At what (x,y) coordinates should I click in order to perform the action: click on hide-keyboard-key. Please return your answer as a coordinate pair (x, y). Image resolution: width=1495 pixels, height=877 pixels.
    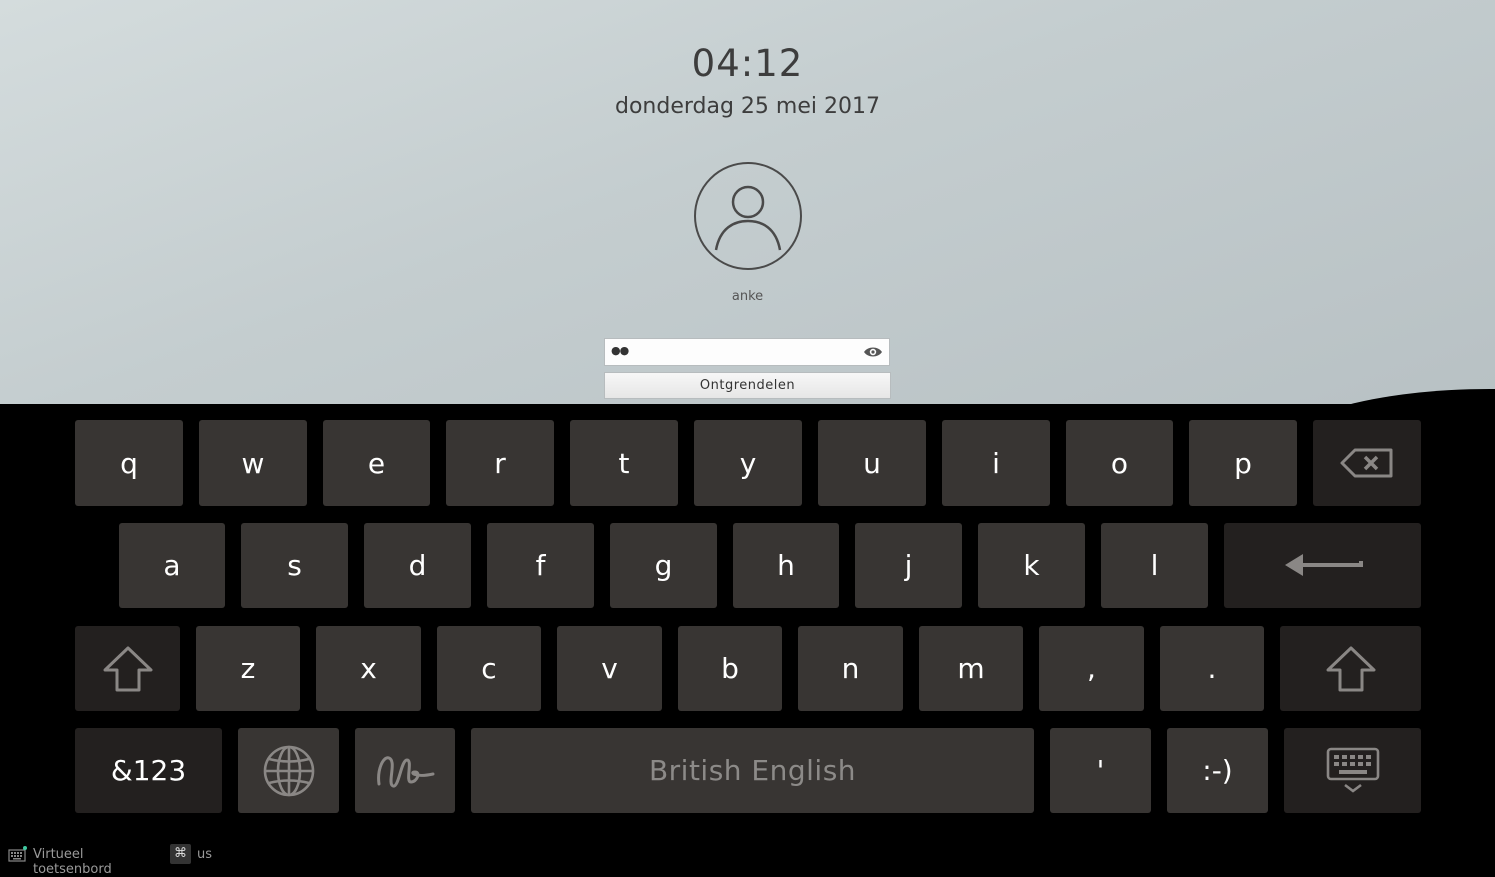
    Looking at the image, I should click on (1352, 770).